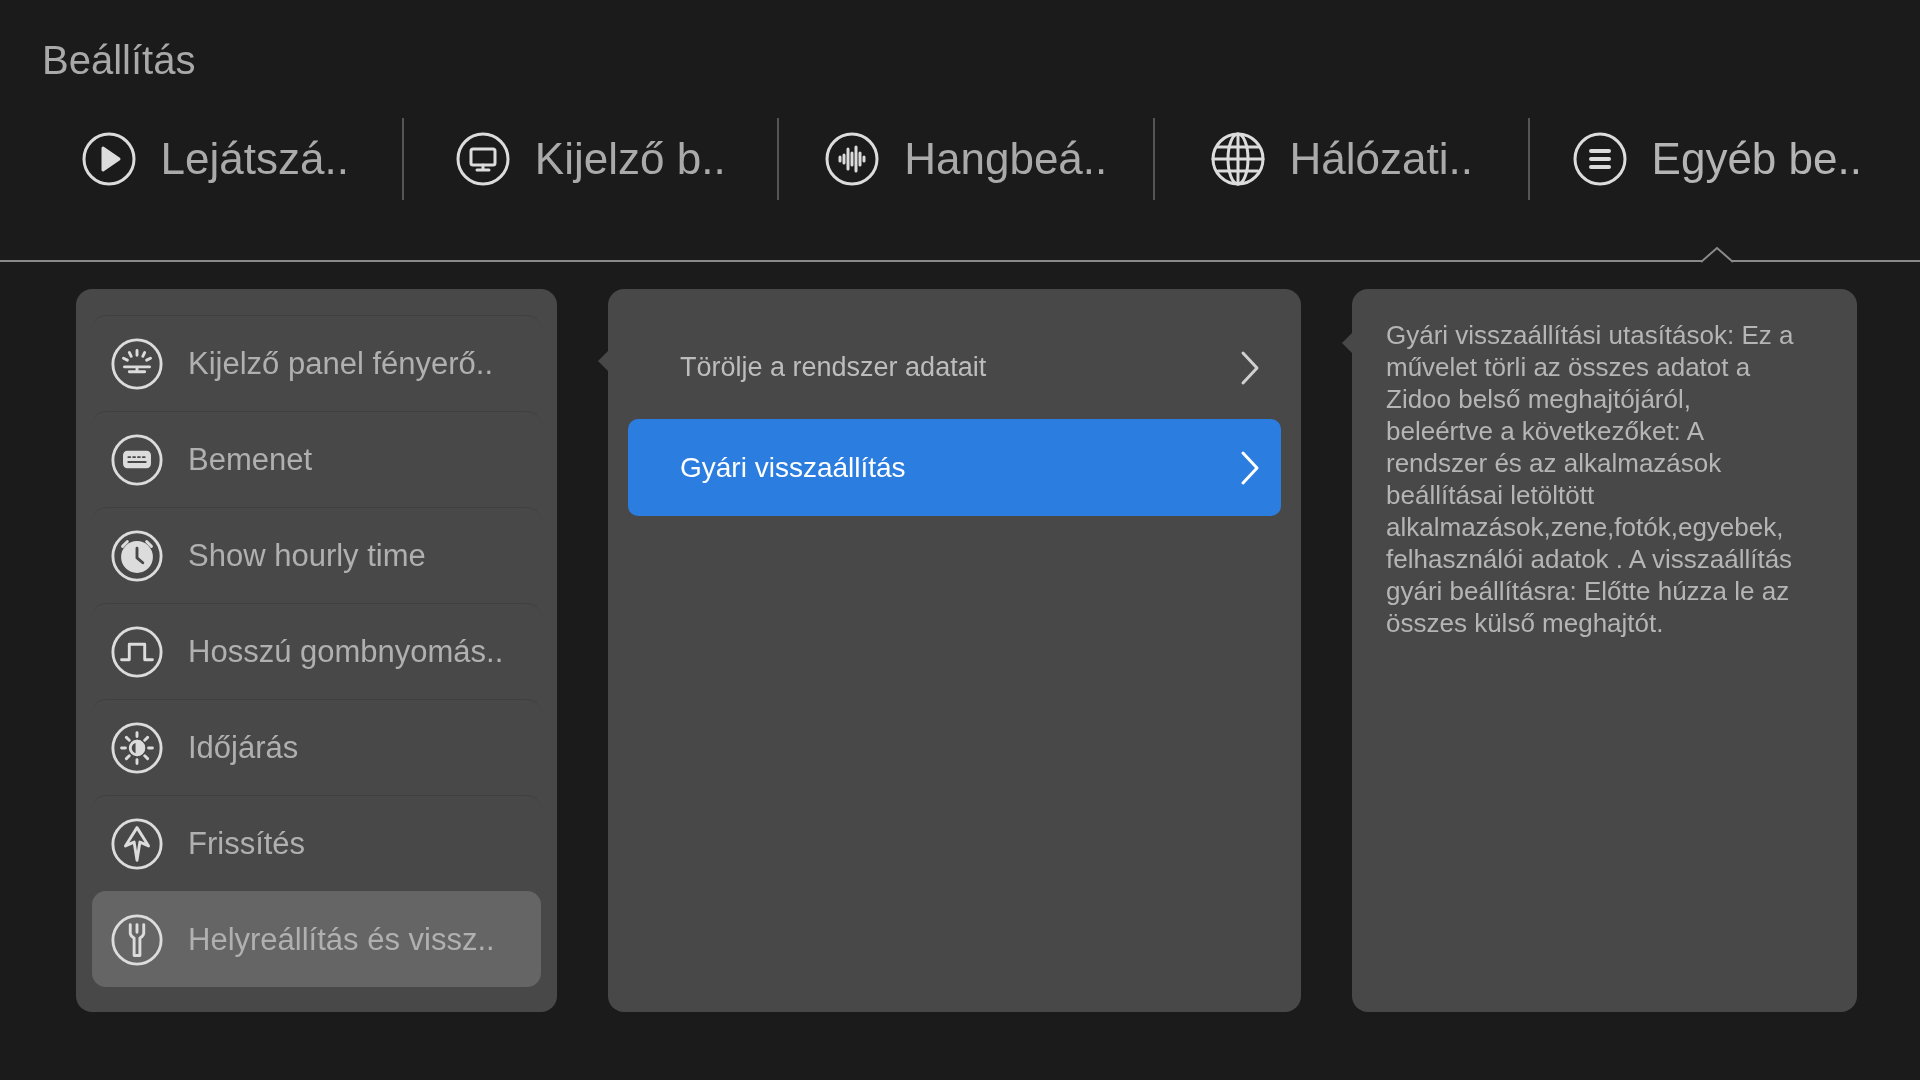  What do you see at coordinates (954, 467) in the screenshot?
I see `option-item: Gyári visszaállítás` at bounding box center [954, 467].